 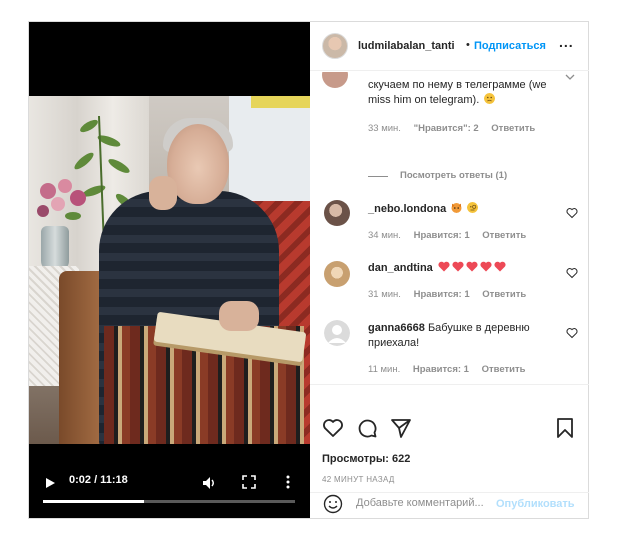 I want to click on comment-time: 34 мин., so click(x=384, y=235).